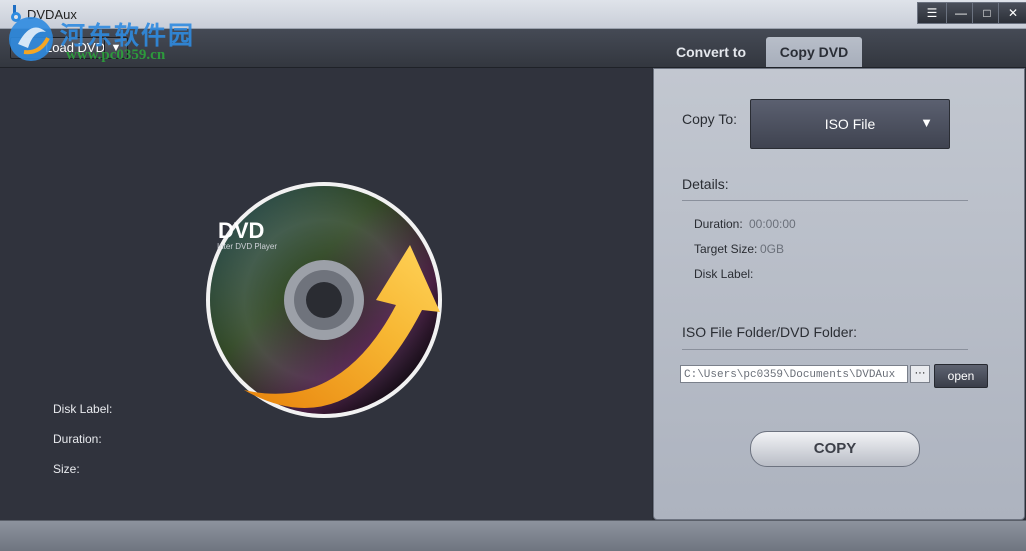 The height and width of the screenshot is (551, 1026). Describe the element at coordinates (932, 13) in the screenshot. I see `menu-button: ☰` at that location.